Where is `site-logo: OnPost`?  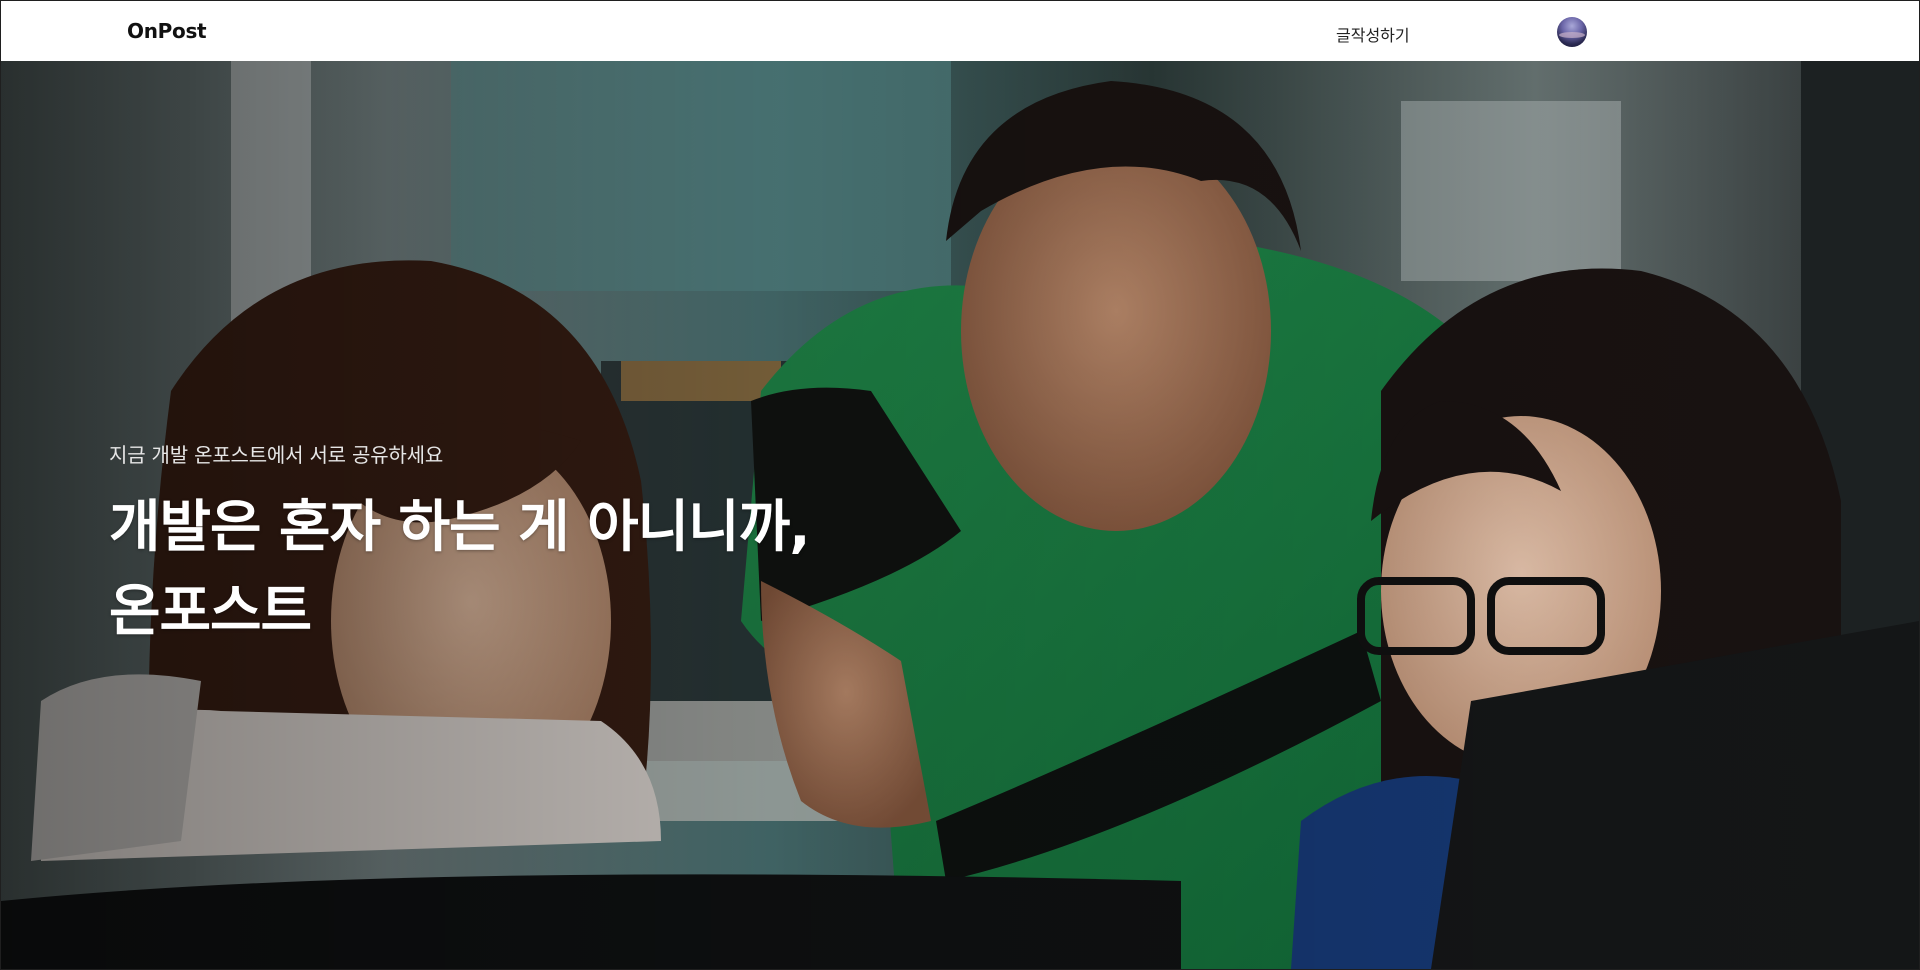
site-logo: OnPost is located at coordinates (167, 31).